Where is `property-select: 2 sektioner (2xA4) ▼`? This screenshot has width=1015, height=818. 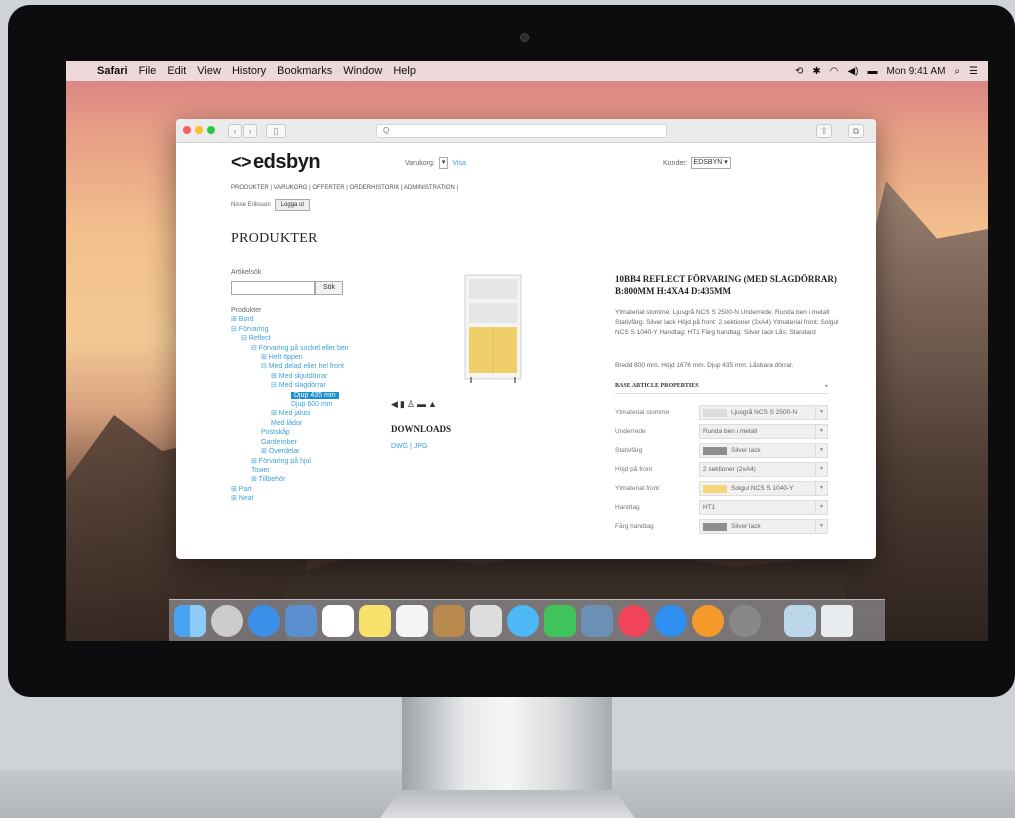 property-select: 2 sektioner (2xA4) ▼ is located at coordinates (763, 469).